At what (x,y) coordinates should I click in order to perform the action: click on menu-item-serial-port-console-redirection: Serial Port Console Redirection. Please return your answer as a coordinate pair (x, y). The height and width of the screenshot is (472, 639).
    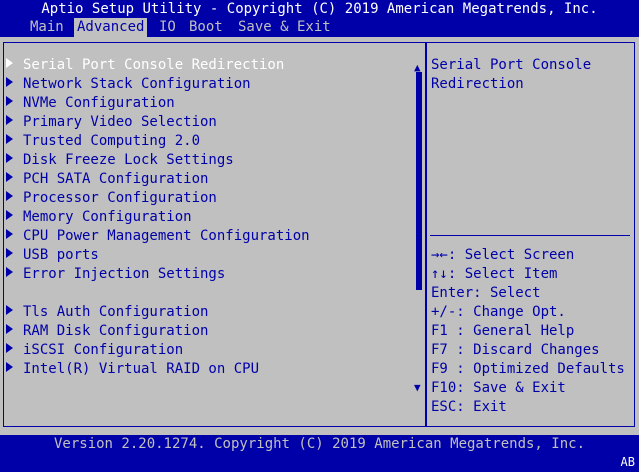
    Looking at the image, I should click on (145, 65).